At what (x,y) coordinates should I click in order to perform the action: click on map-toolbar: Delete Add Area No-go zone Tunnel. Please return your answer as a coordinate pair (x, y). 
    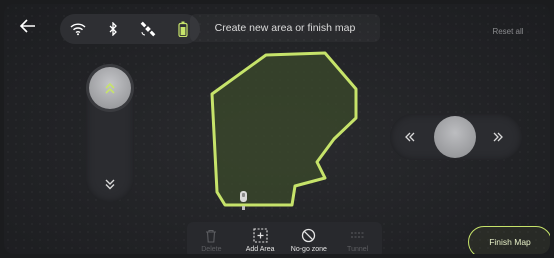
    Looking at the image, I should click on (284, 238).